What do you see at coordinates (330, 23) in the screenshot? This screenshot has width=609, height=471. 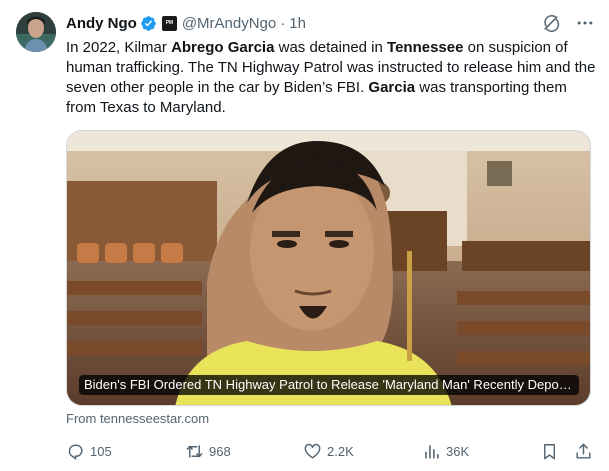 I see `tweet-header: Andy Ngo PM @MrAndyNgo · 1h` at bounding box center [330, 23].